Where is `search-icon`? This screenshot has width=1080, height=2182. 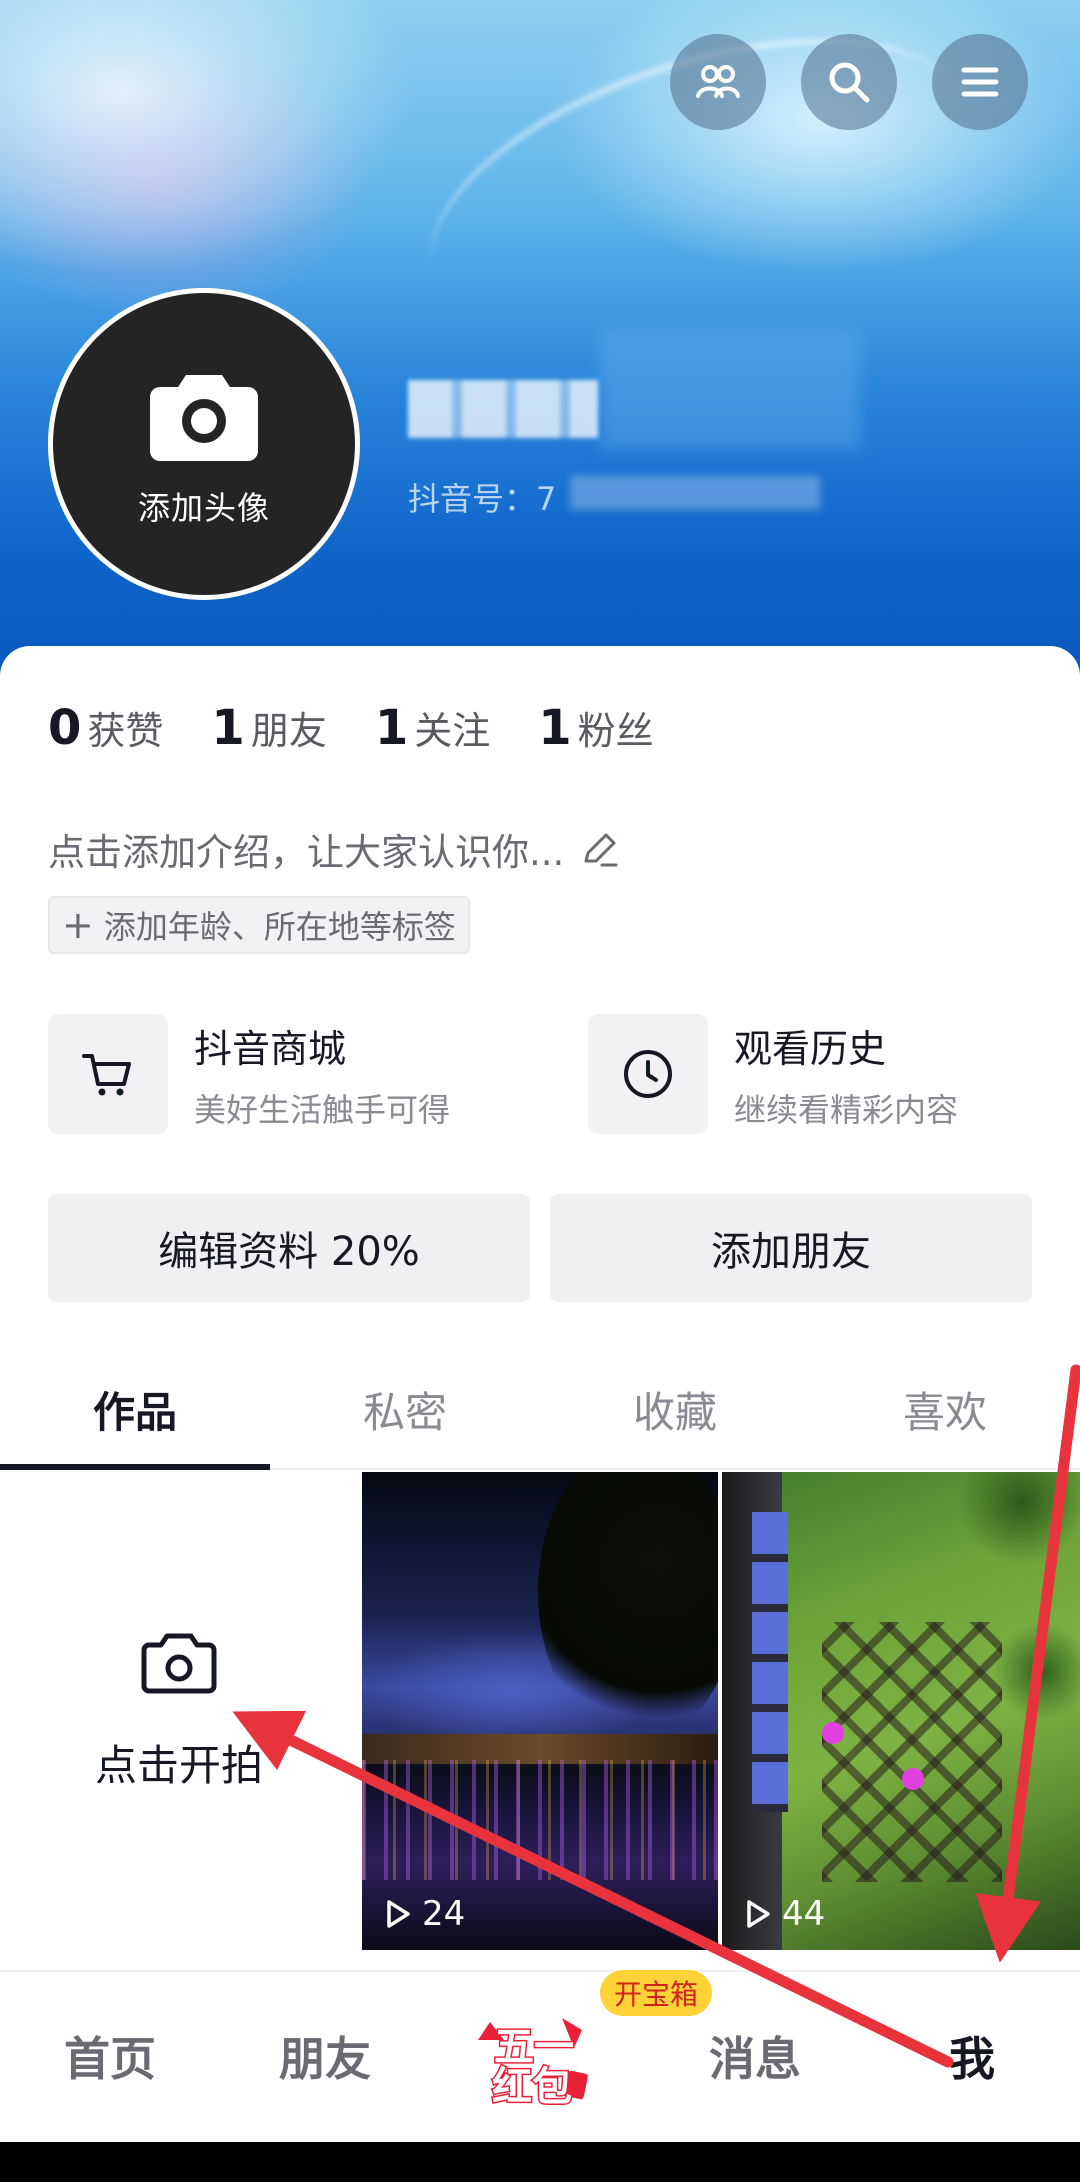
search-icon is located at coordinates (849, 82).